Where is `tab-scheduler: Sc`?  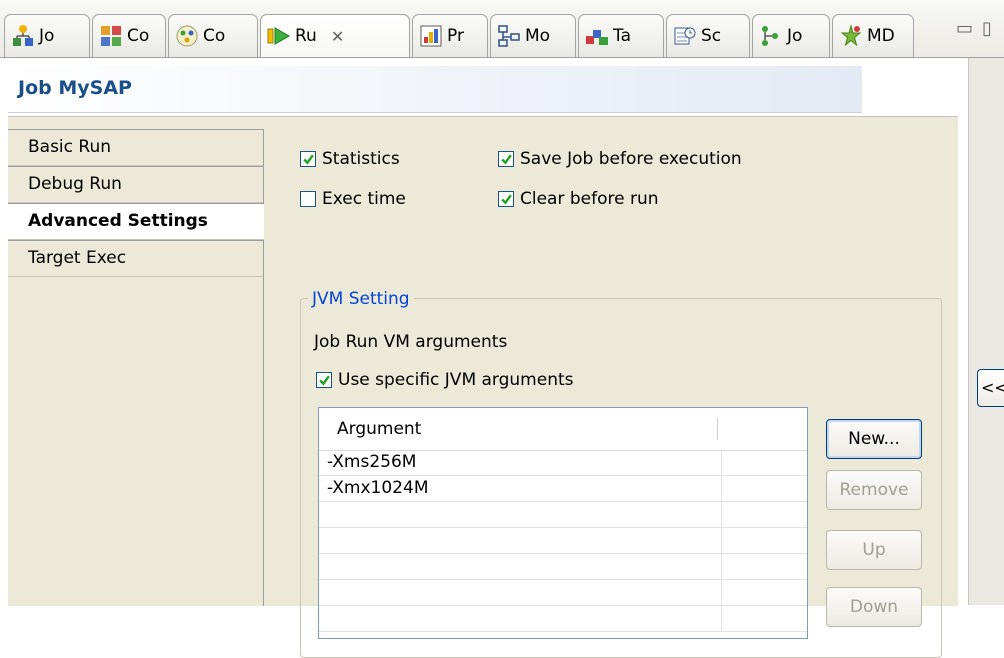
tab-scheduler: Sc is located at coordinates (708, 35).